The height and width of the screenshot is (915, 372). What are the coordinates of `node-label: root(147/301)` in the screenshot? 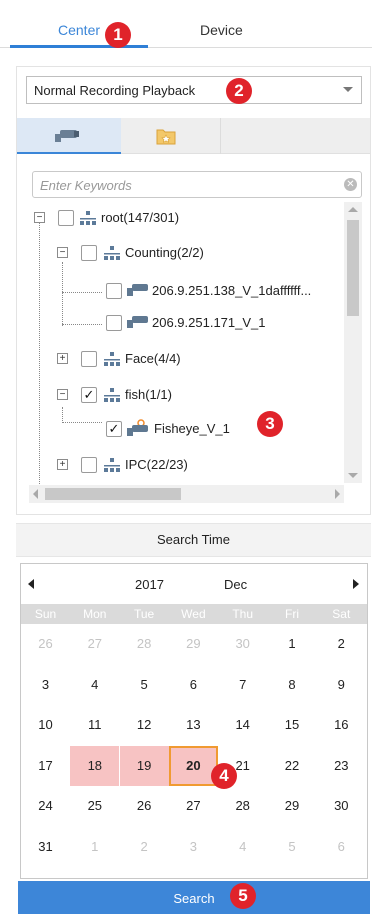 It's located at (140, 217).